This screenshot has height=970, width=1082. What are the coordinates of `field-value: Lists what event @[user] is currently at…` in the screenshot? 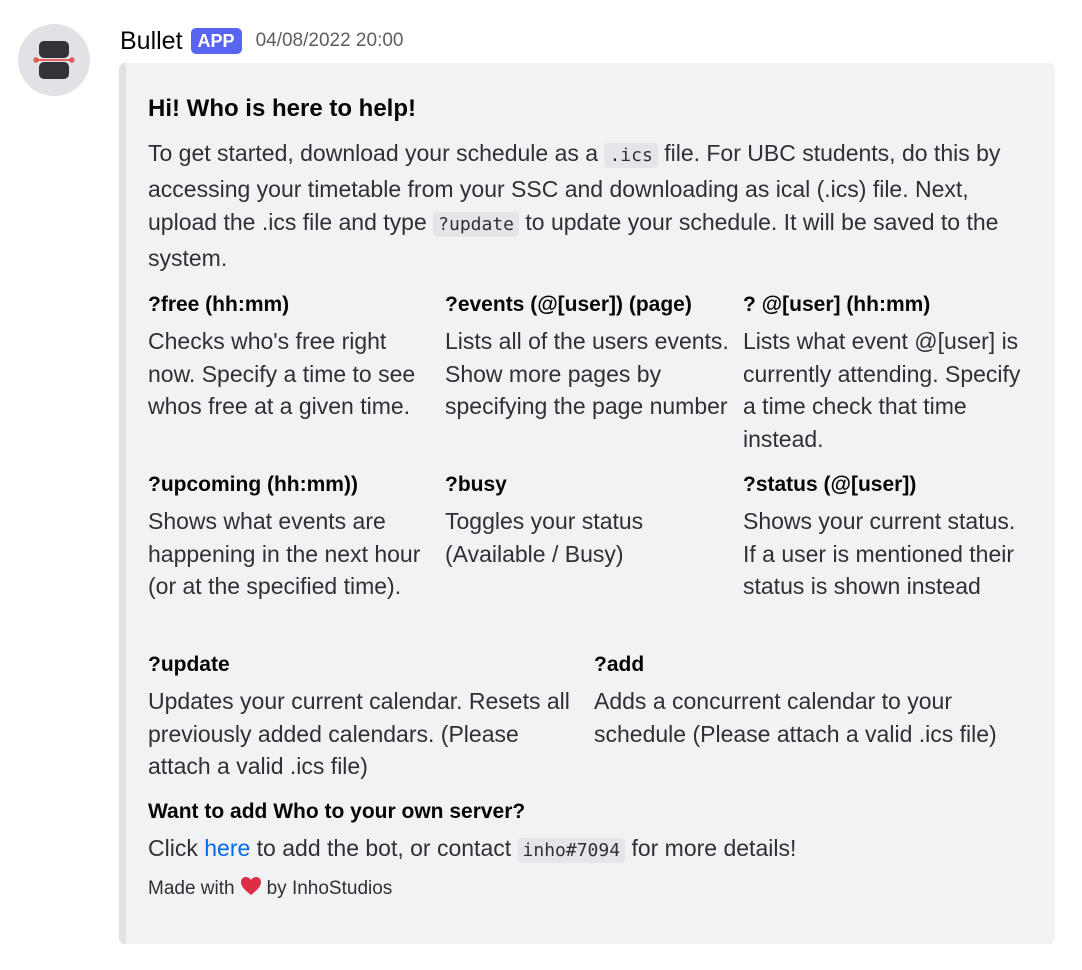 It's located at (882, 390).